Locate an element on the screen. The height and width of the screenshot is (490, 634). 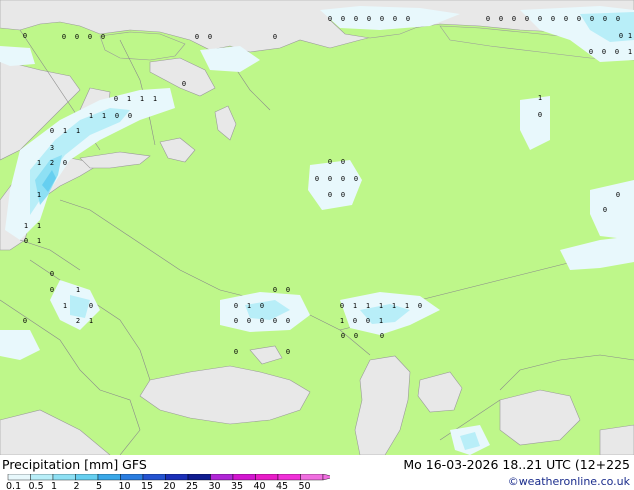
scale-tick-label: 35 is located at coordinates (237, 485).